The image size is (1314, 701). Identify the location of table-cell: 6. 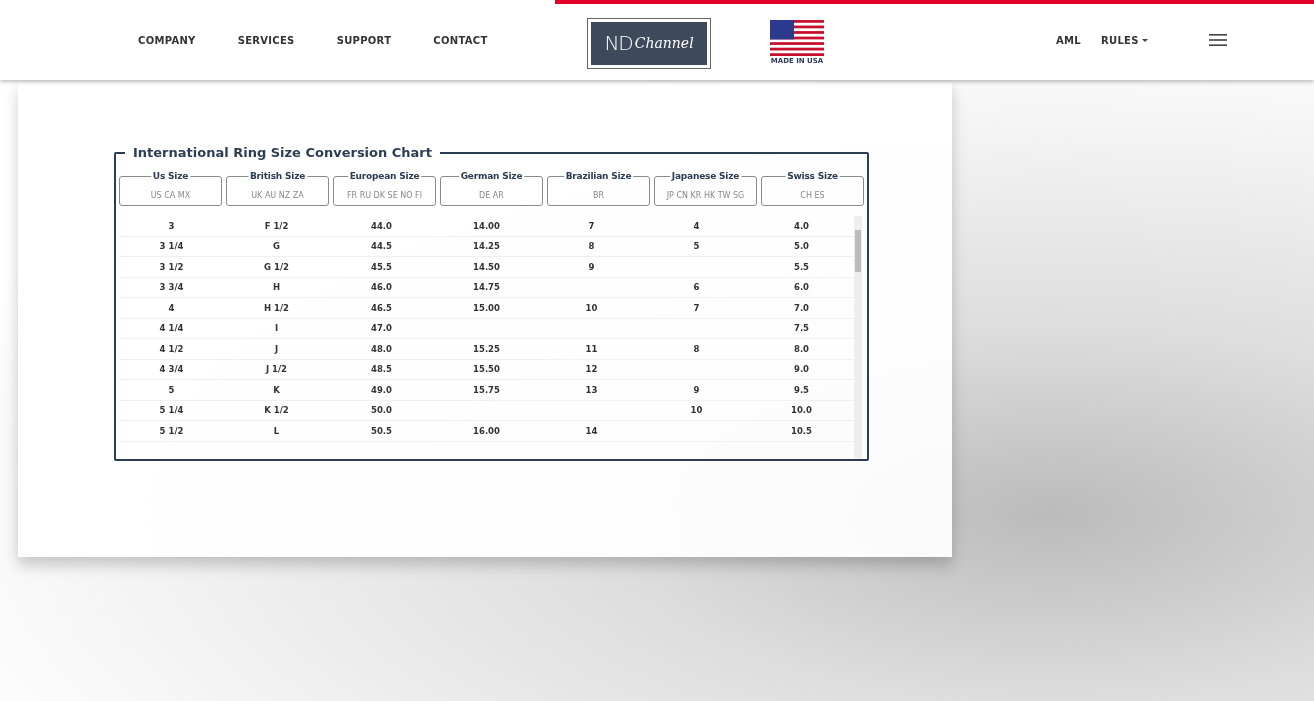
(696, 287).